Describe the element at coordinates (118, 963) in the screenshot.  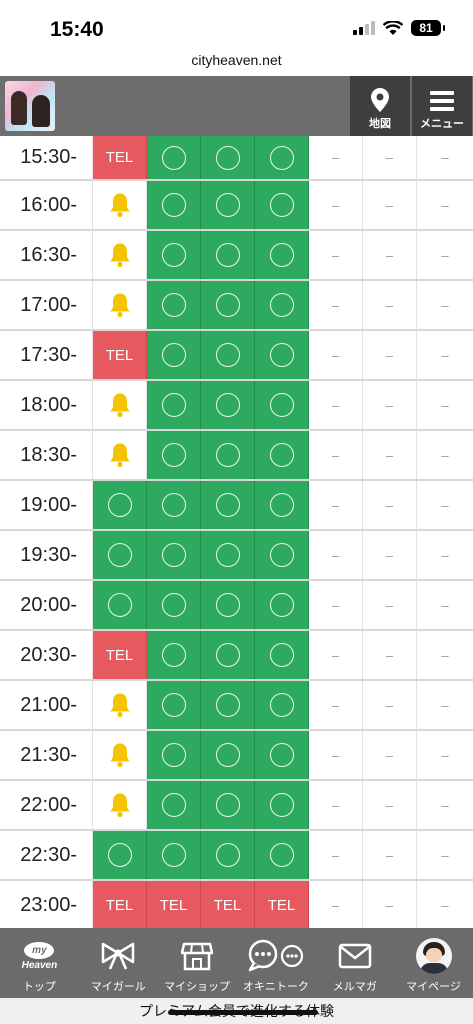
I see `nav-my-girl: マイガール` at that location.